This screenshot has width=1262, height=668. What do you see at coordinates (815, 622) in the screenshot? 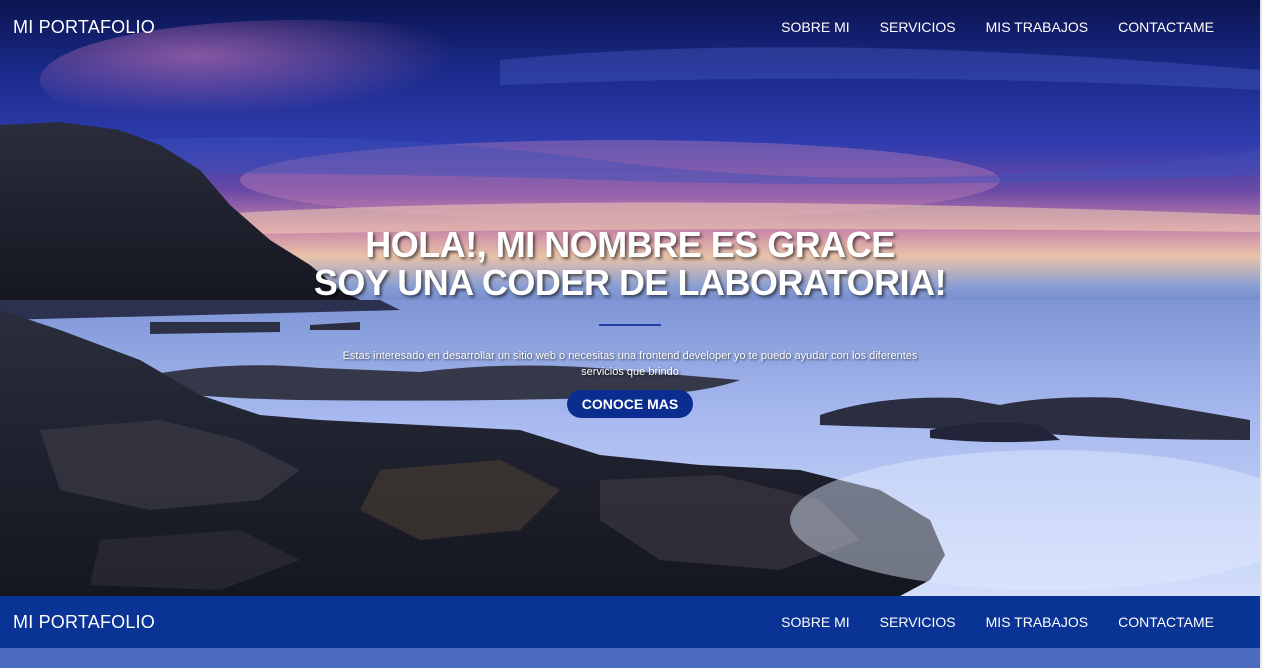
I see `nav-link-sobre-mi-secondary: SOBRE MI` at bounding box center [815, 622].